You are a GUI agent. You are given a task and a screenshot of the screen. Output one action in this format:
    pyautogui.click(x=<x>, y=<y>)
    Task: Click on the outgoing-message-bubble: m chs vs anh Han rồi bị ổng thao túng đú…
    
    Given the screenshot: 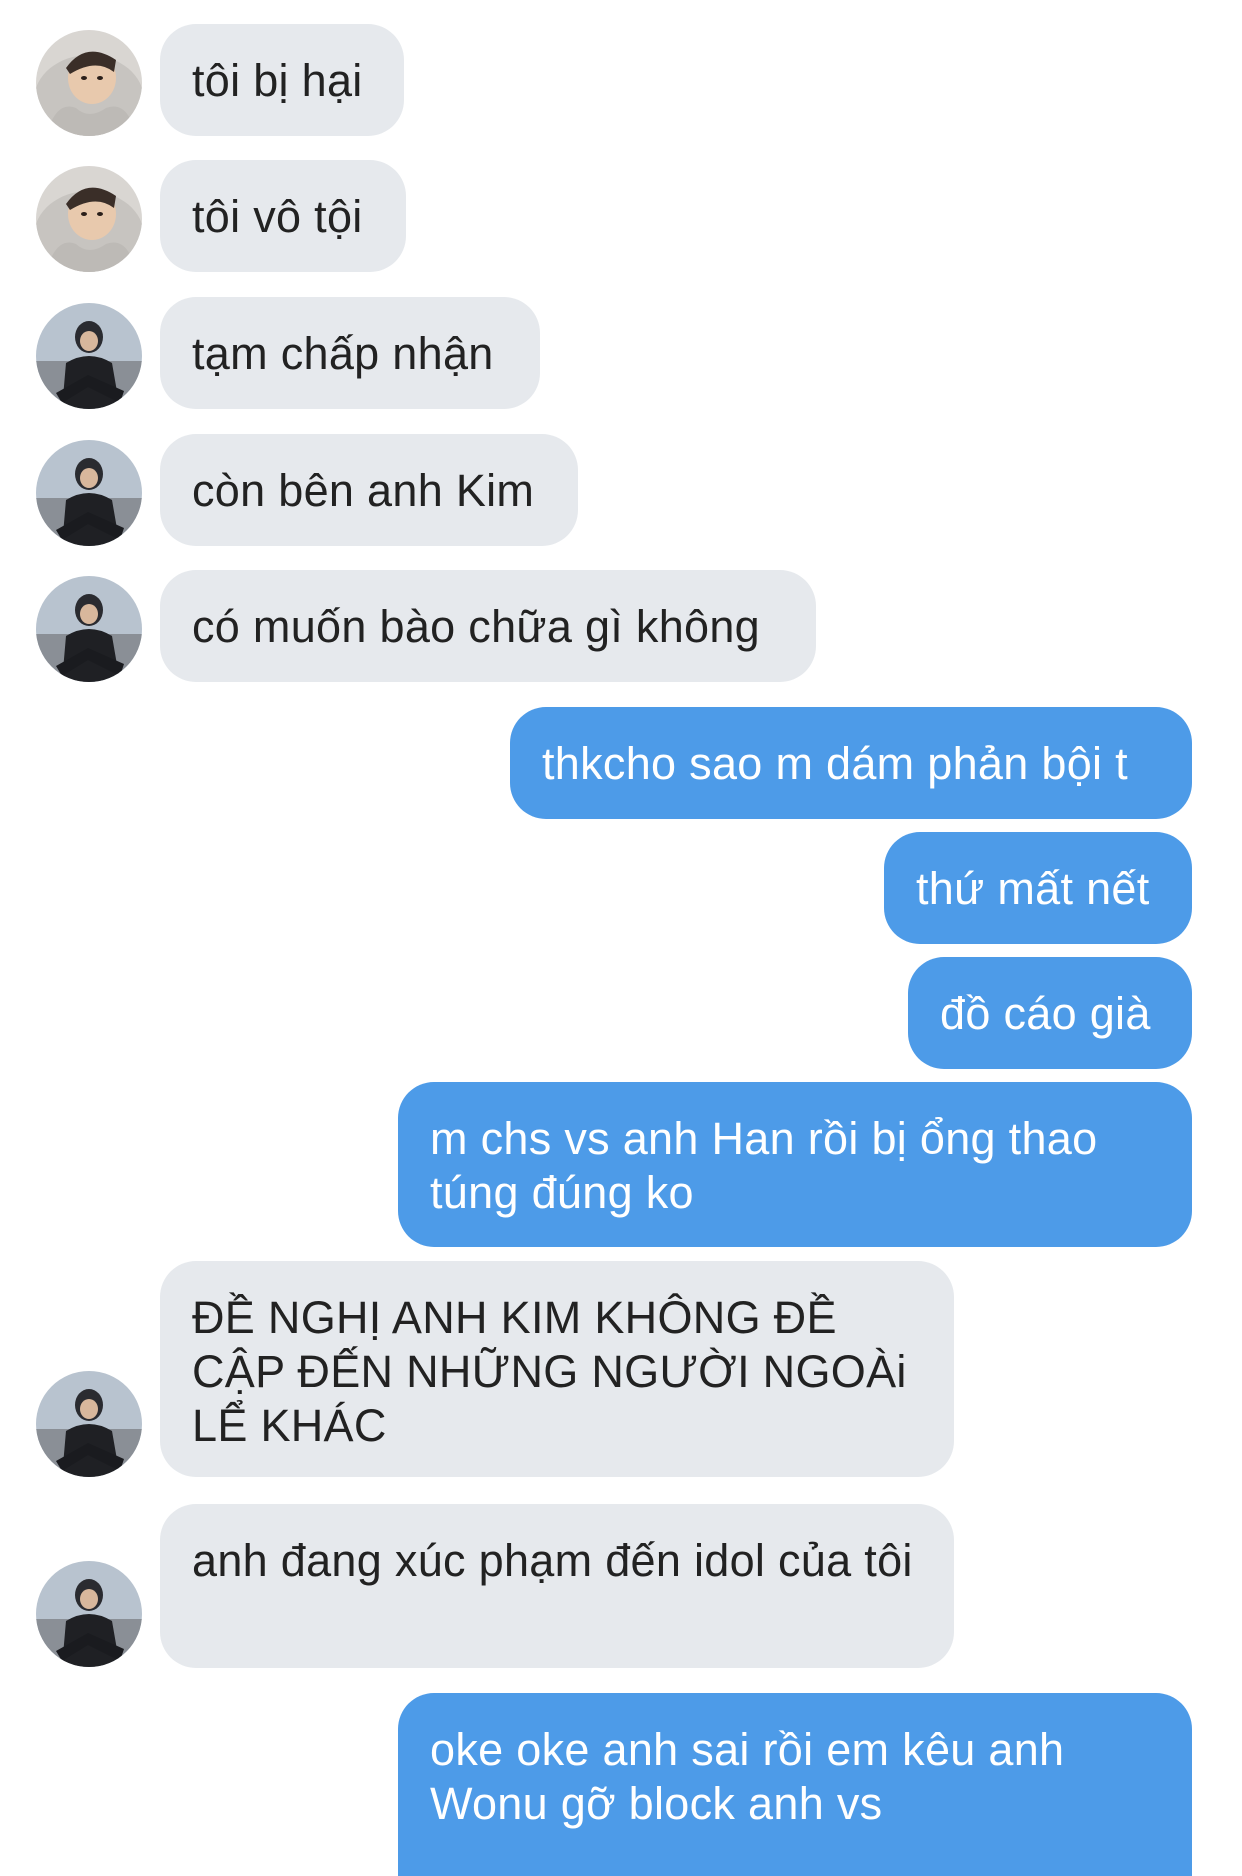 What is the action you would take?
    pyautogui.click(x=795, y=1164)
    